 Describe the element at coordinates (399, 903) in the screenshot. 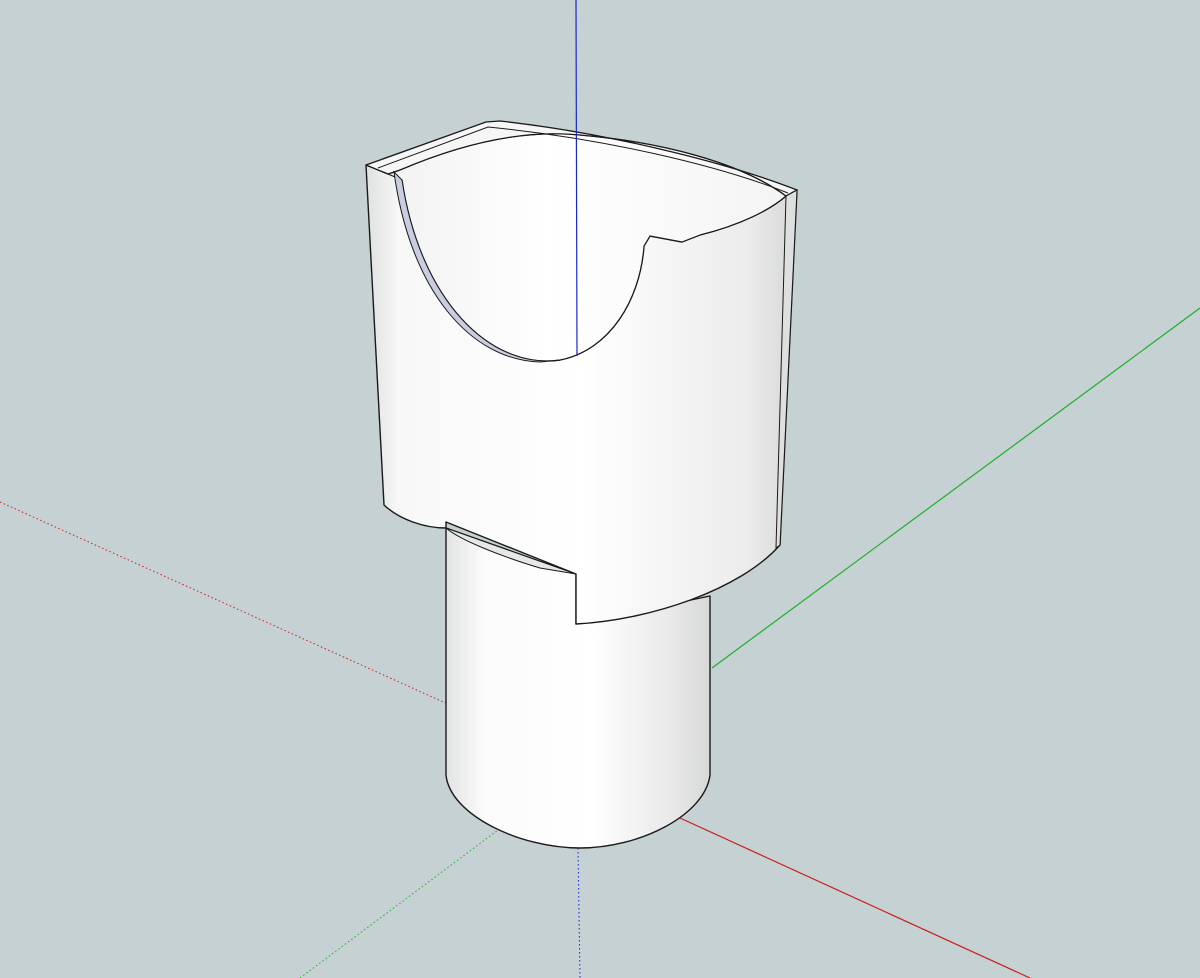

I see `green-axis-hidden-line` at that location.